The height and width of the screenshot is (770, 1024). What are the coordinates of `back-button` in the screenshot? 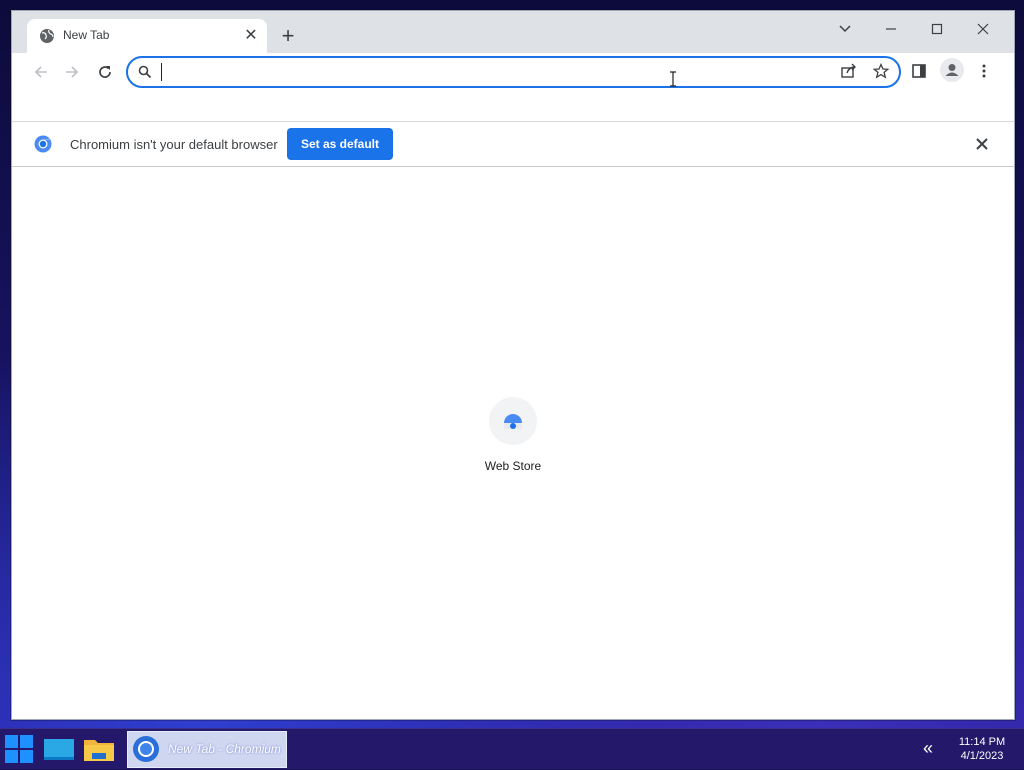 It's located at (41, 72).